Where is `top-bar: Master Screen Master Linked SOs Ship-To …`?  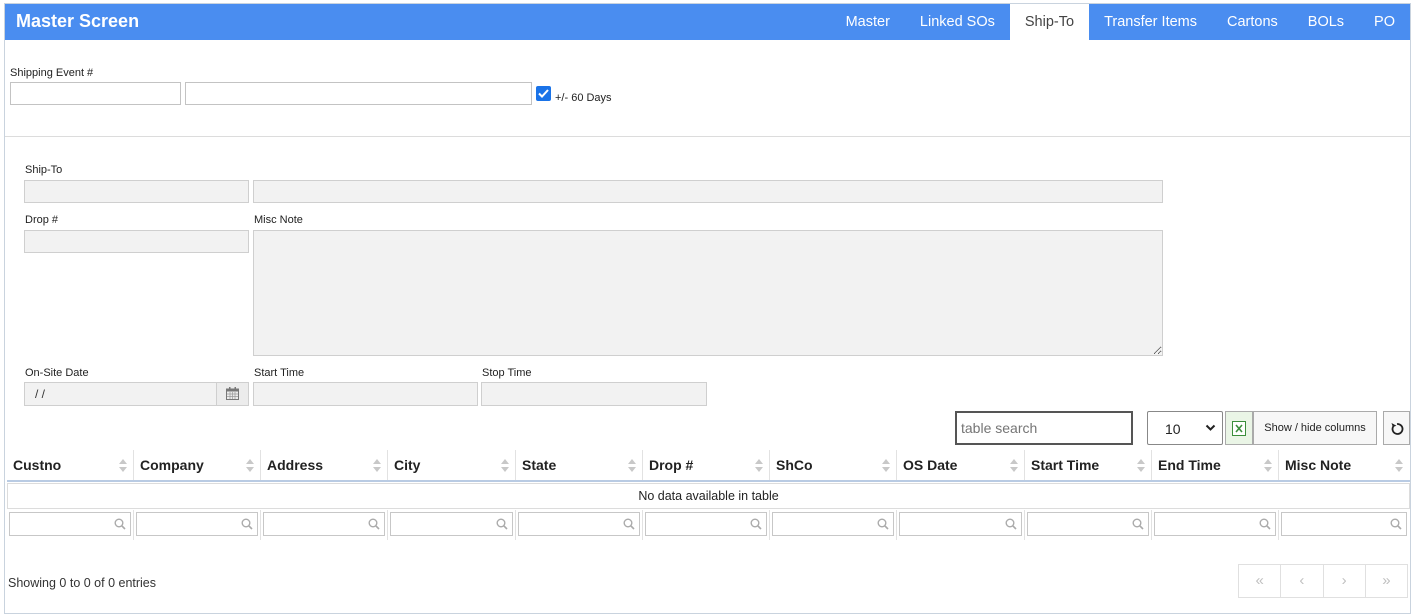
top-bar: Master Screen Master Linked SOs Ship-To … is located at coordinates (707, 22).